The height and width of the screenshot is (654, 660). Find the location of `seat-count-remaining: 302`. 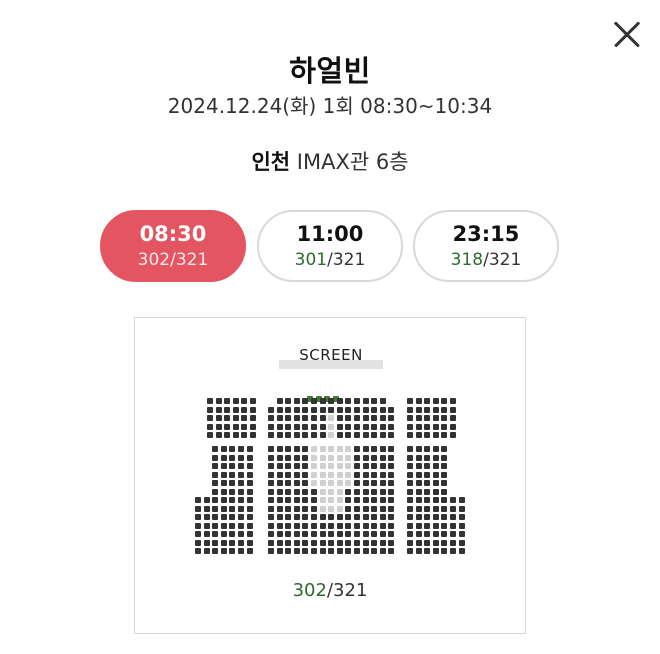

seat-count-remaining: 302 is located at coordinates (309, 590).